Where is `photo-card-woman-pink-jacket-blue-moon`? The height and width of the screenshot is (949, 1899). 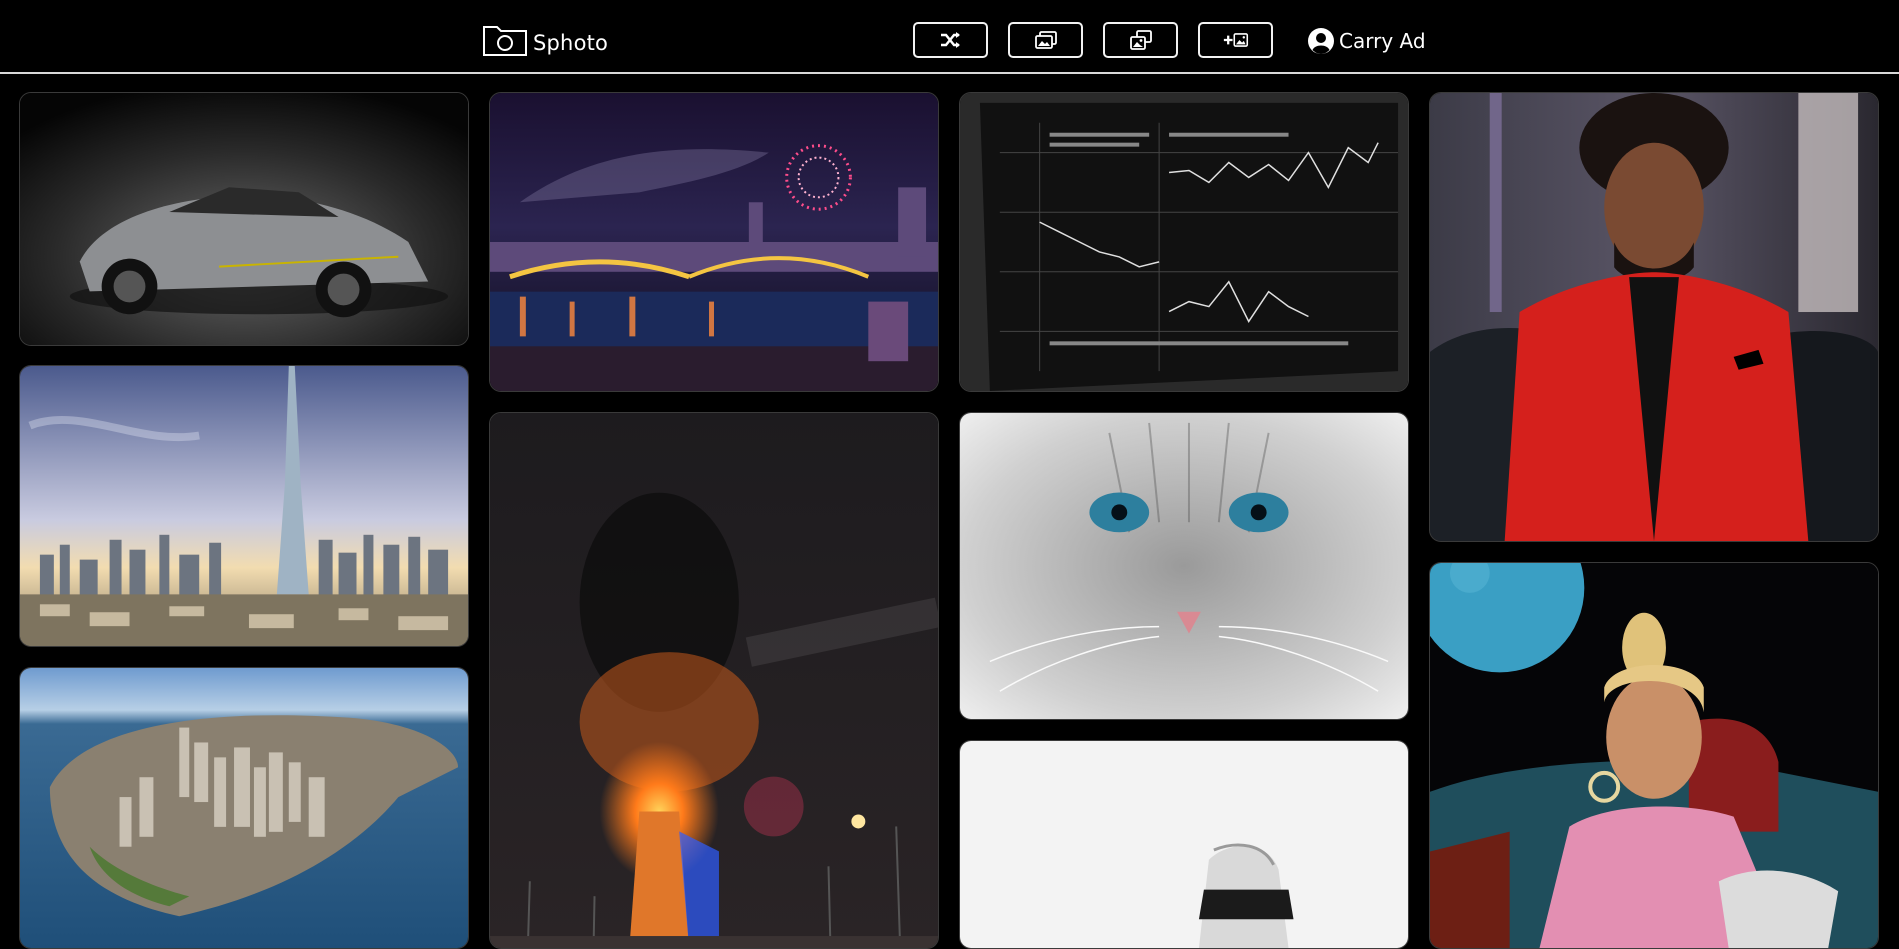 photo-card-woman-pink-jacket-blue-moon is located at coordinates (1654, 755).